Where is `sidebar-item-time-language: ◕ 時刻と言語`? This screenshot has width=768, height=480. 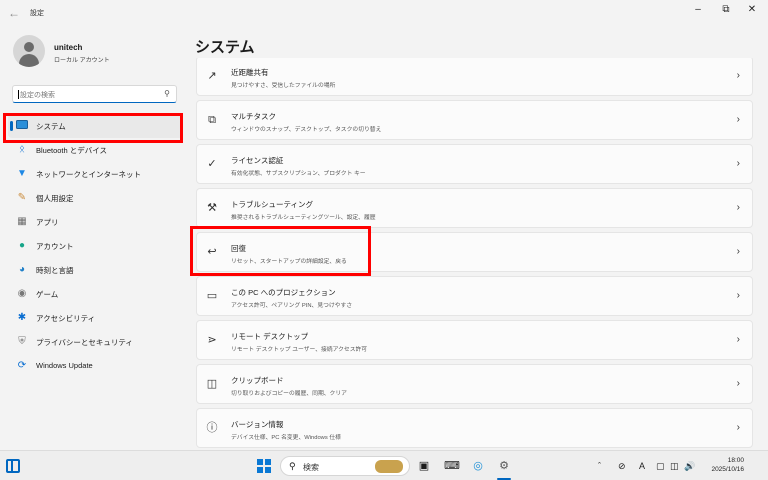 sidebar-item-time-language: ◕ 時刻と言語 is located at coordinates (95, 270).